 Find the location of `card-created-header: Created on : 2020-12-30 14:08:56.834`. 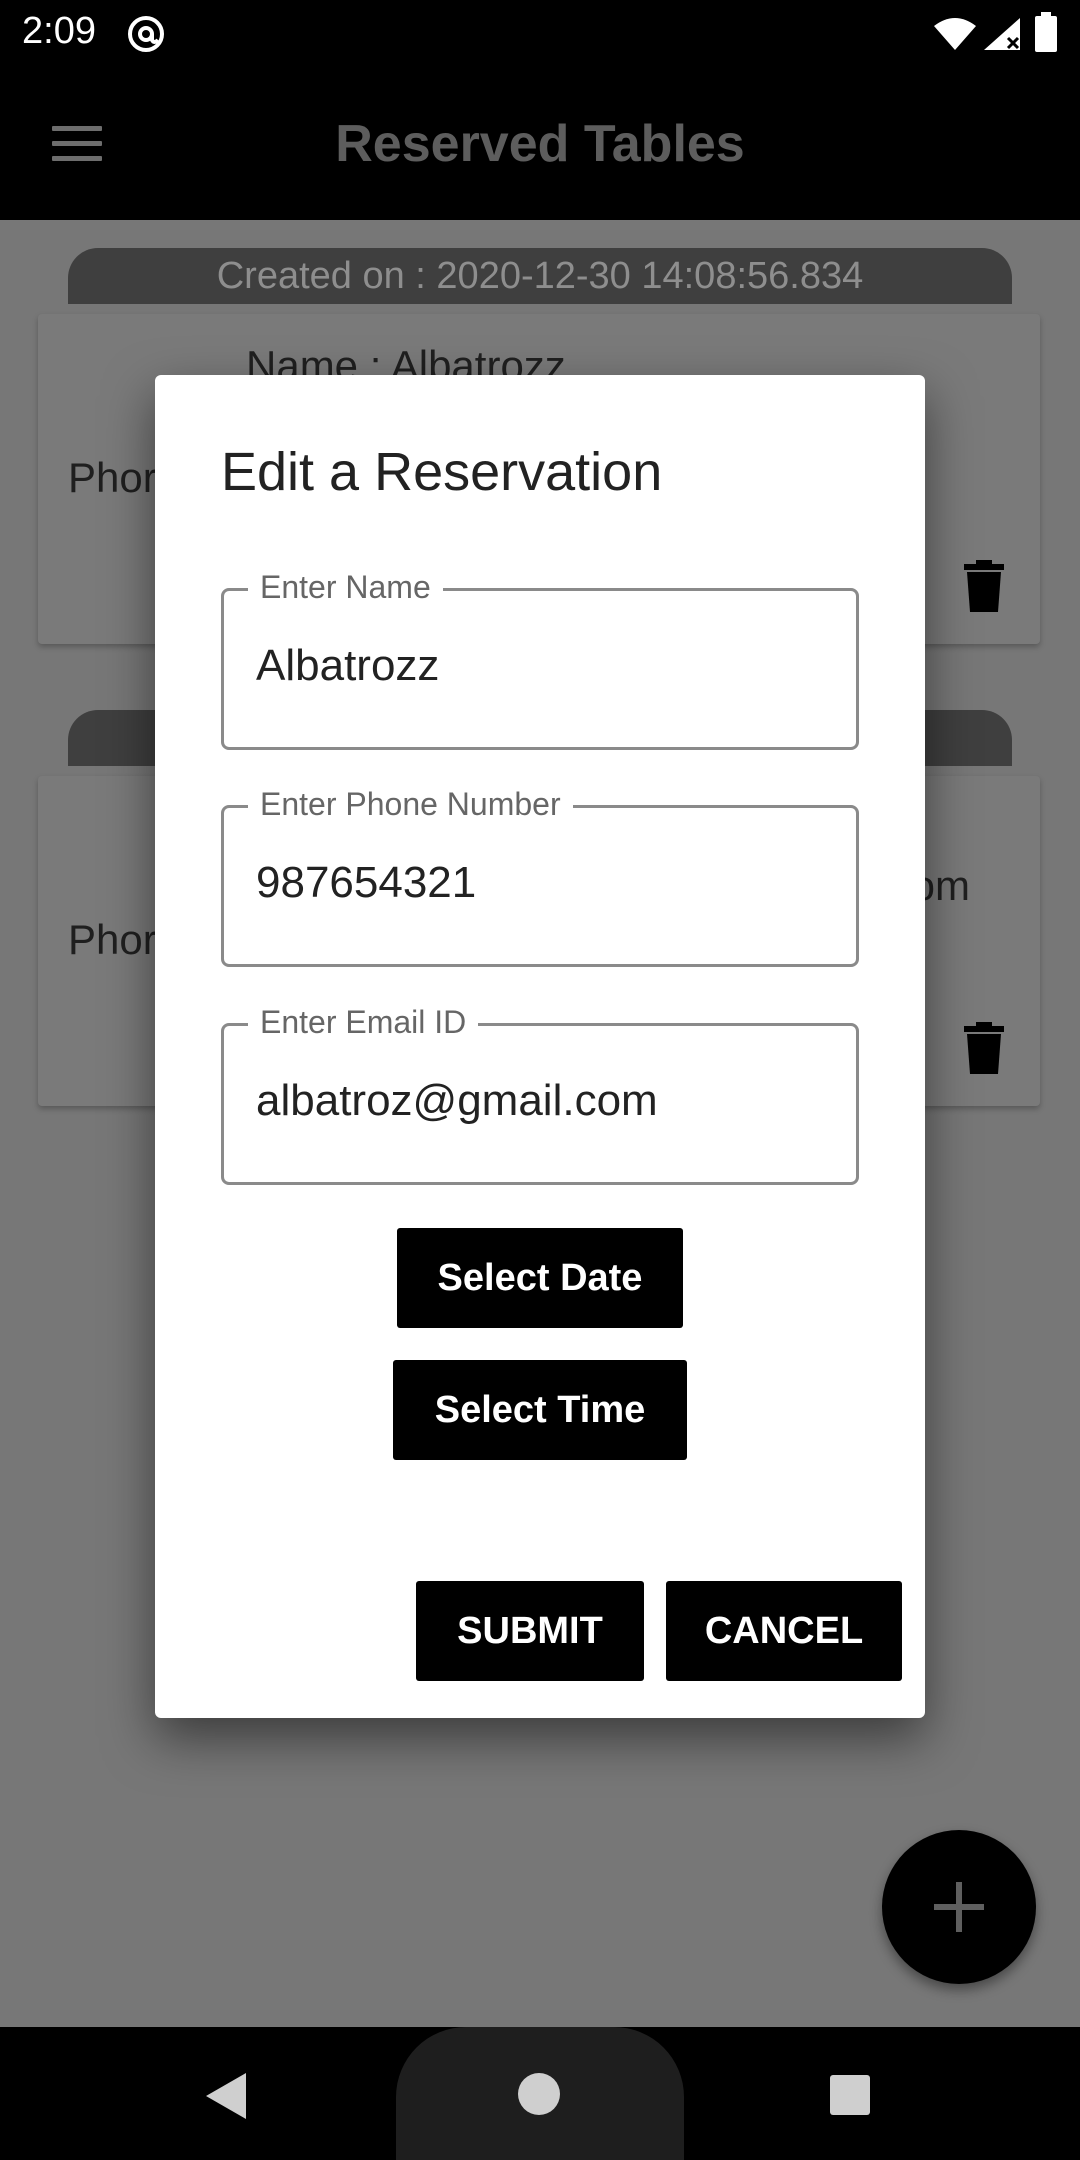

card-created-header: Created on : 2020-12-30 14:08:56.834 is located at coordinates (540, 276).